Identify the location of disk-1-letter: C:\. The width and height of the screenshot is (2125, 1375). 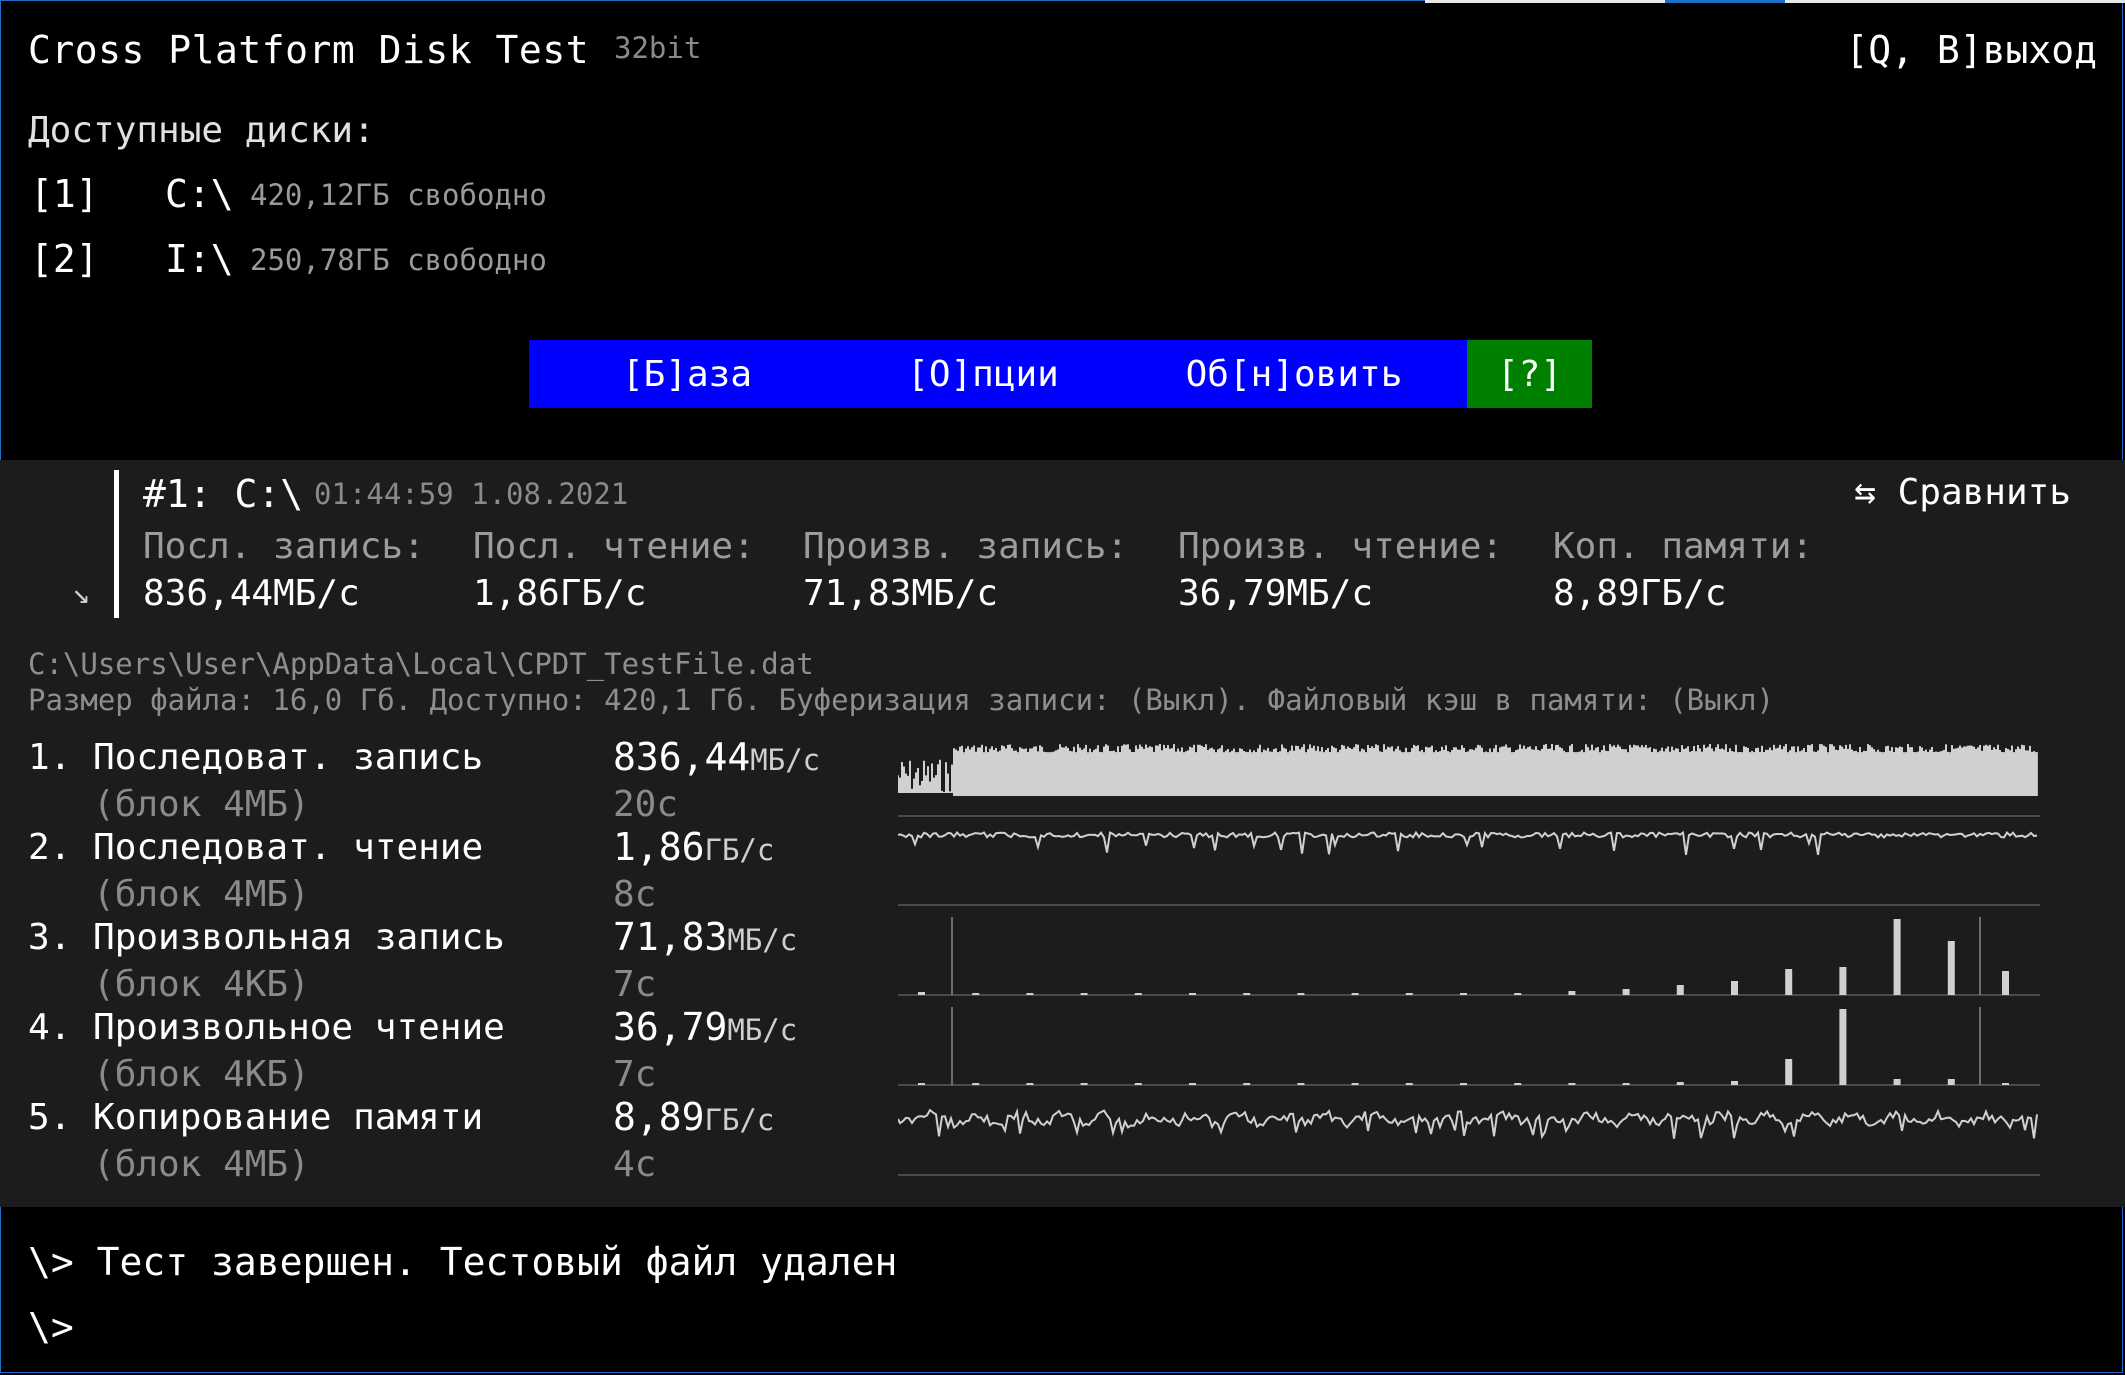
(199, 194).